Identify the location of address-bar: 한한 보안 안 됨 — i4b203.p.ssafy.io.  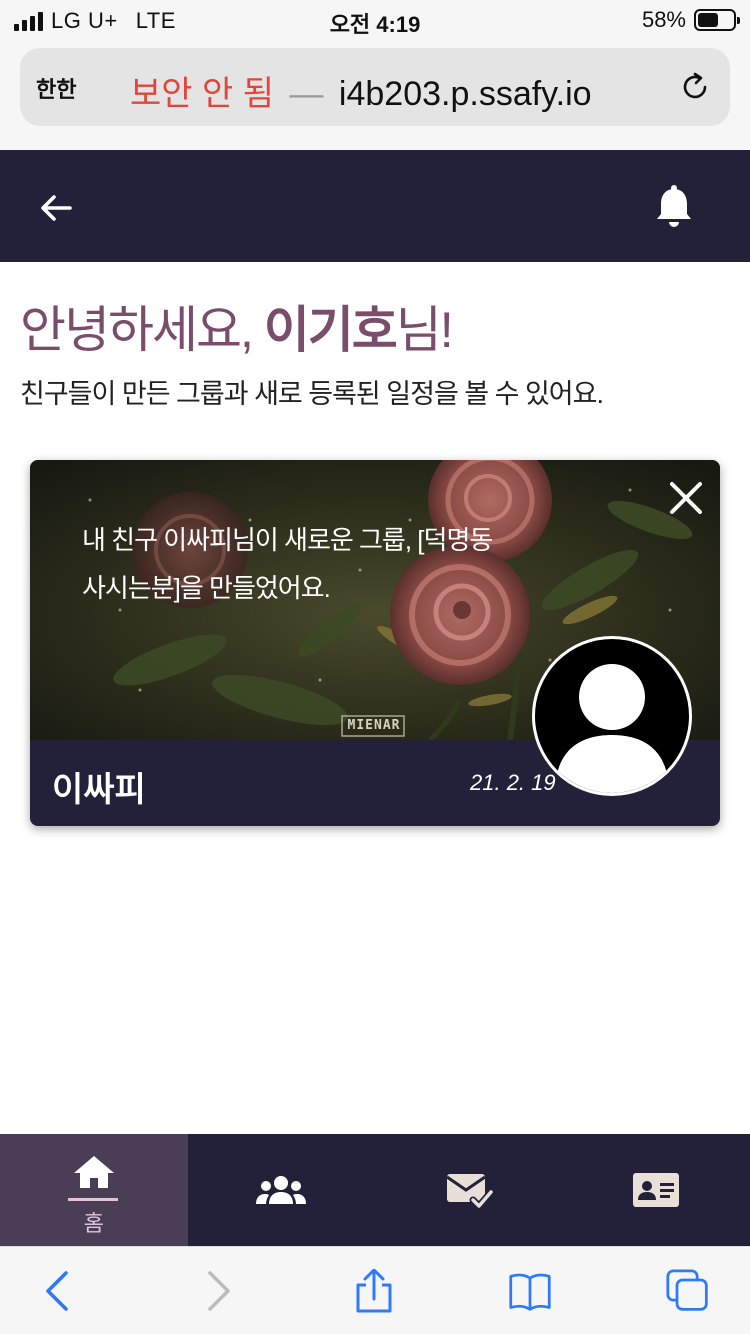
(375, 87).